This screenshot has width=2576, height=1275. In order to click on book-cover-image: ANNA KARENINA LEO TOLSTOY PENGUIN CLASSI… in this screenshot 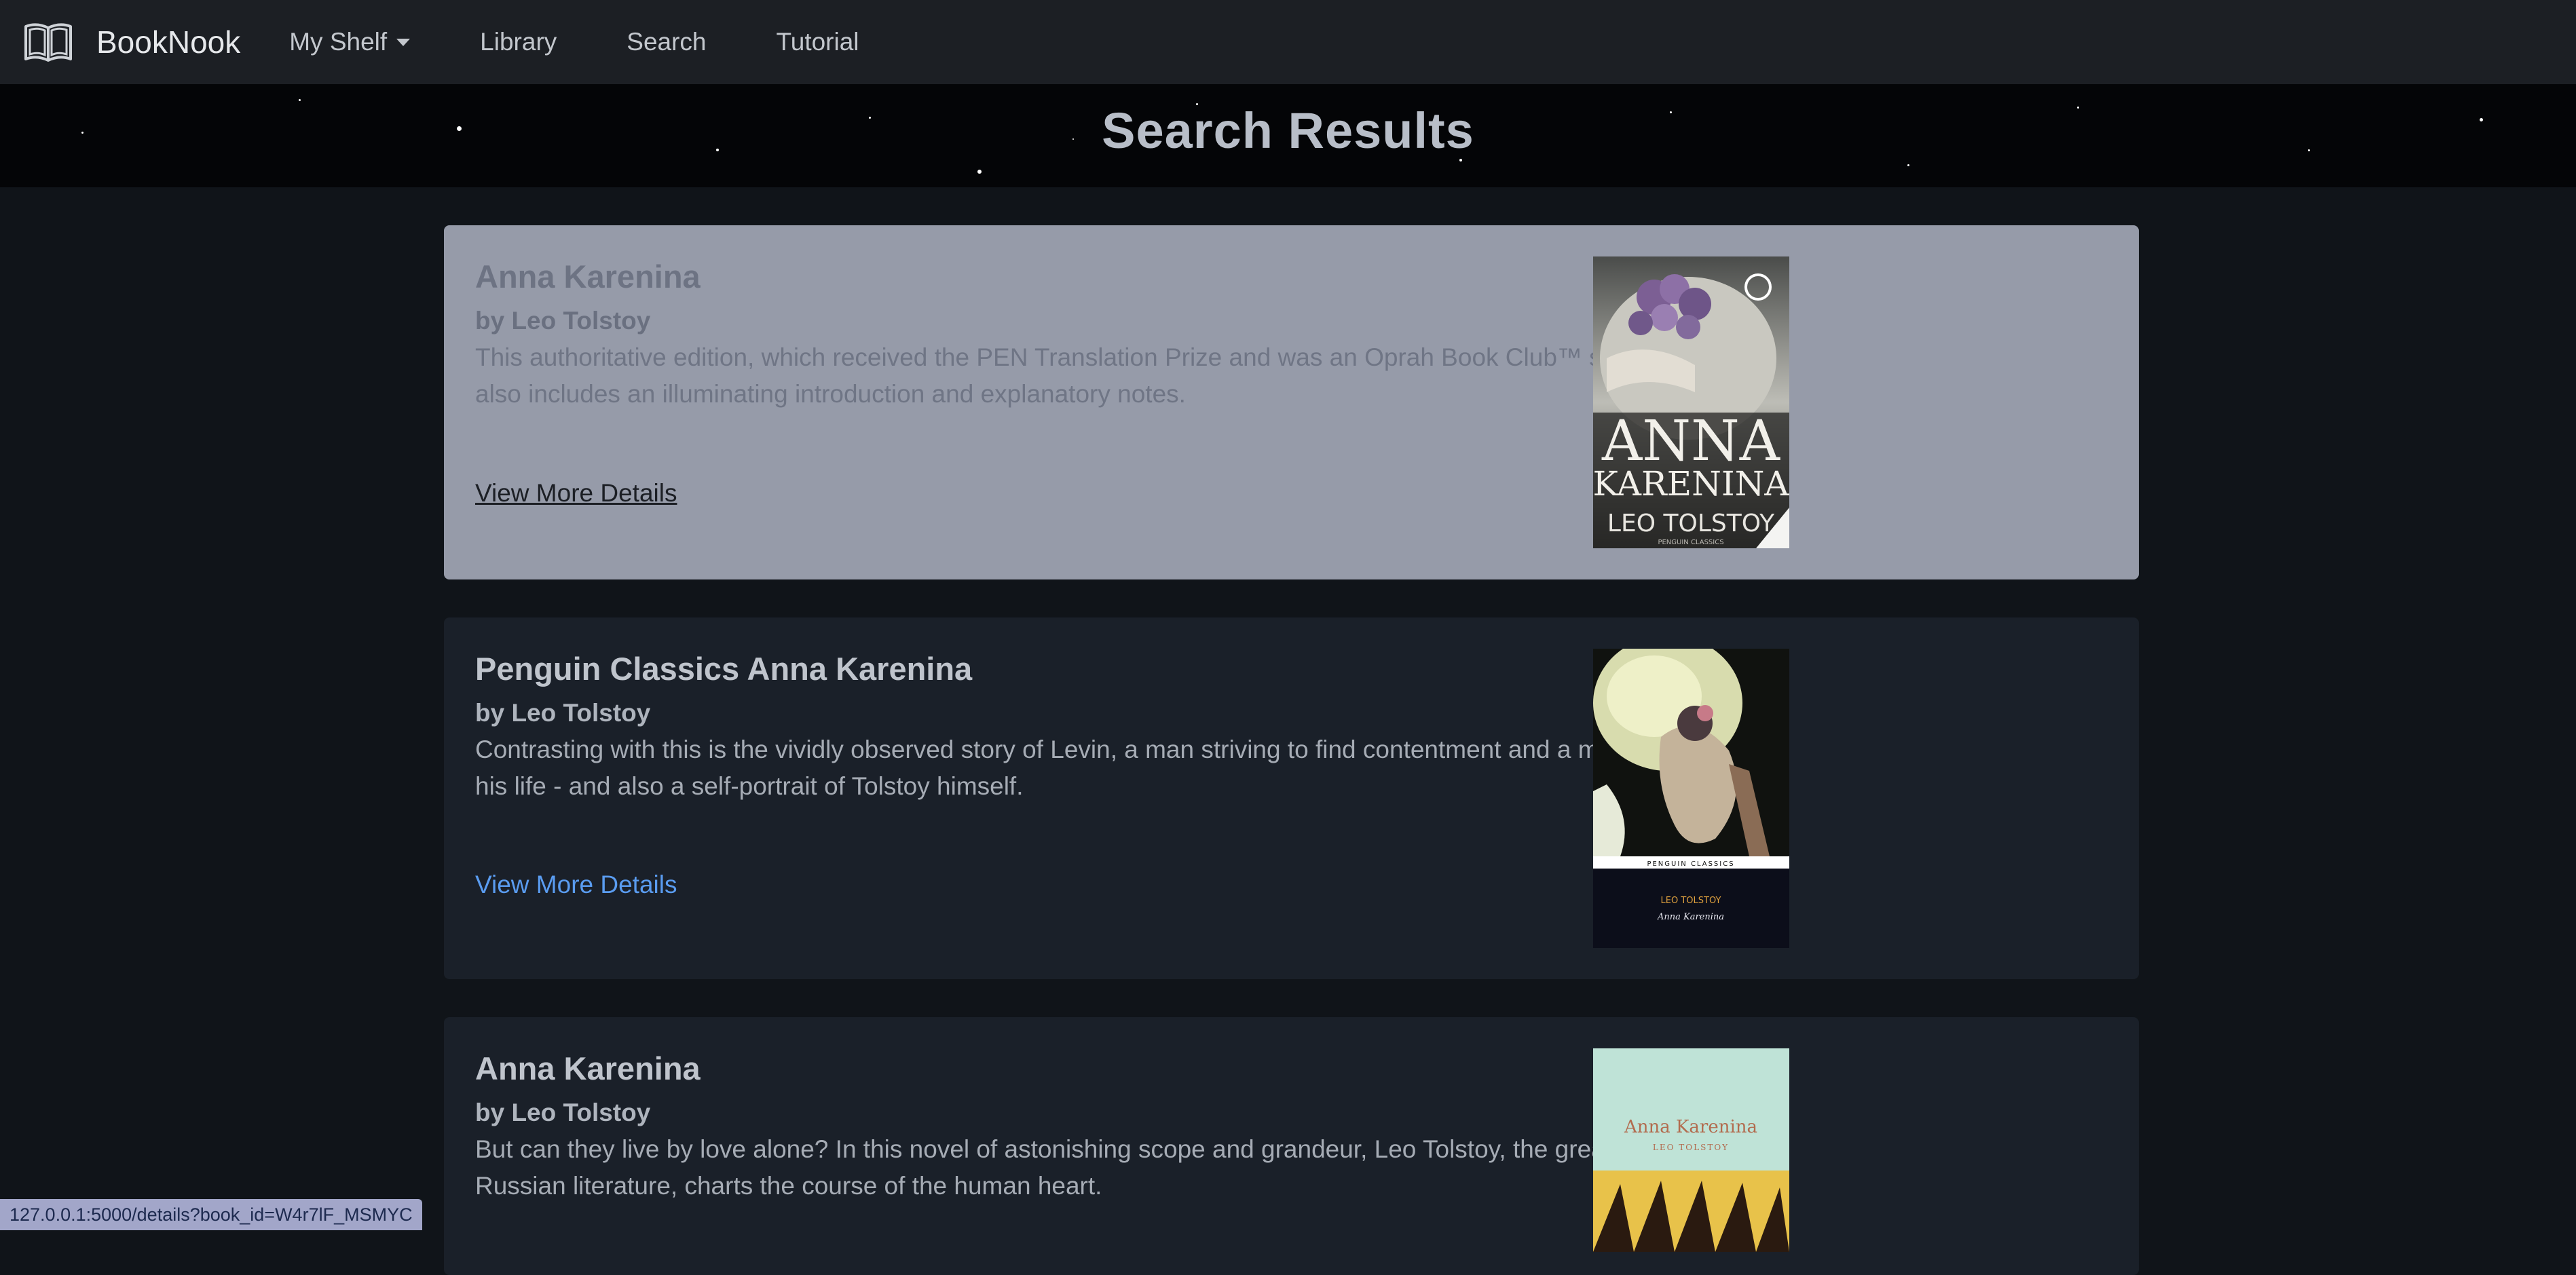, I will do `click(1691, 402)`.